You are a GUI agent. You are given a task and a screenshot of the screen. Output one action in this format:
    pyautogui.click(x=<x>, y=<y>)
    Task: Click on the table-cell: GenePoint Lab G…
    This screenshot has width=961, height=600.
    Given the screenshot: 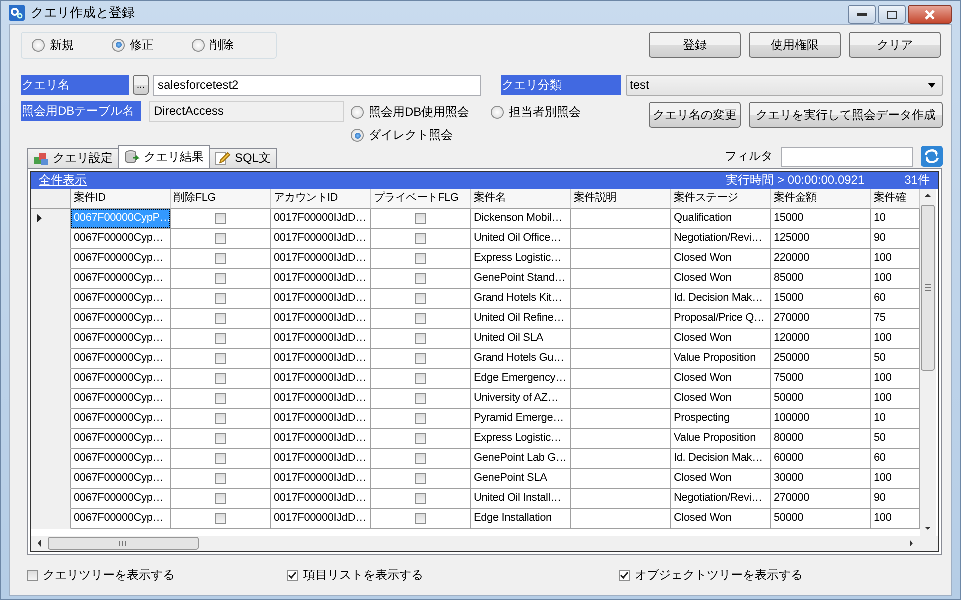 What is the action you would take?
    pyautogui.click(x=521, y=459)
    